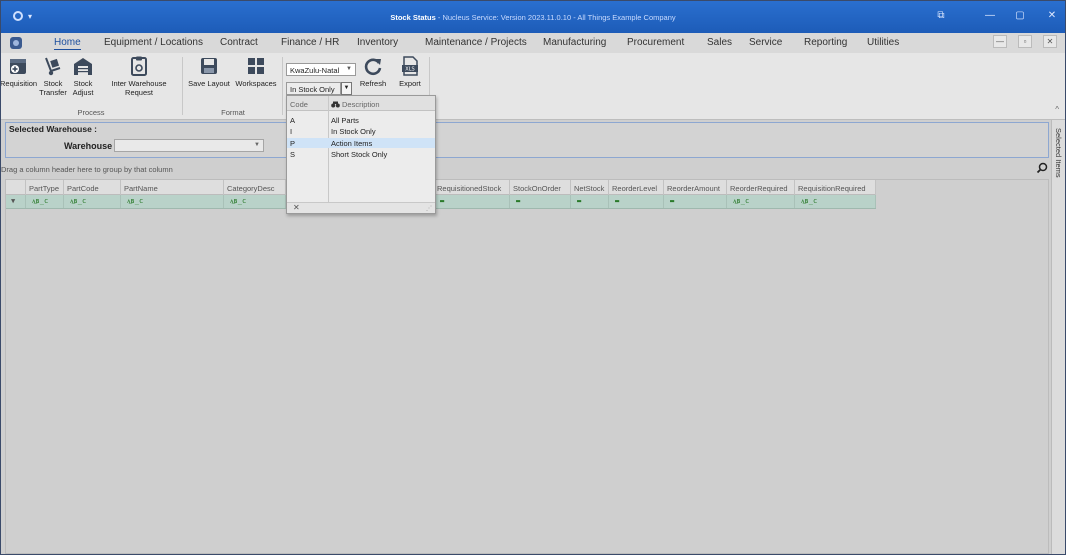 Image resolution: width=1066 pixels, height=555 pixels. Describe the element at coordinates (296, 207) in the screenshot. I see `dropdown-close-icon: ✕` at that location.